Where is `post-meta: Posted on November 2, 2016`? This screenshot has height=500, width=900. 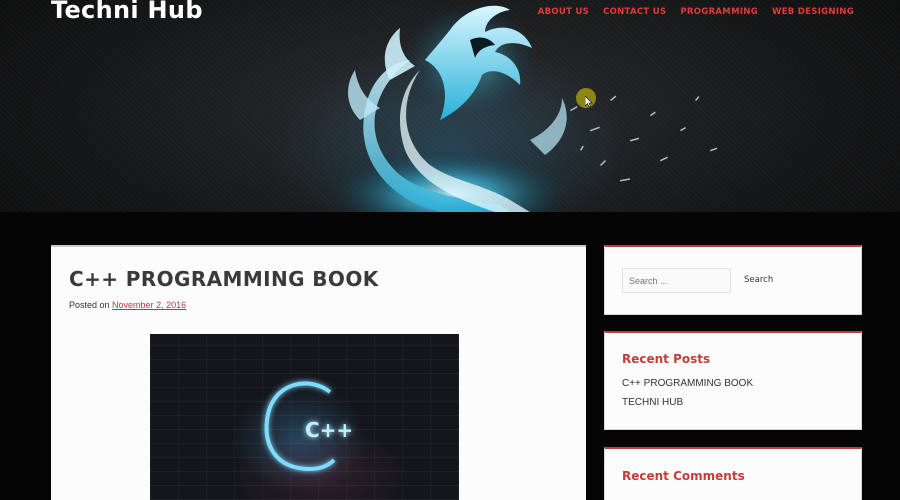 post-meta: Posted on November 2, 2016 is located at coordinates (127, 305).